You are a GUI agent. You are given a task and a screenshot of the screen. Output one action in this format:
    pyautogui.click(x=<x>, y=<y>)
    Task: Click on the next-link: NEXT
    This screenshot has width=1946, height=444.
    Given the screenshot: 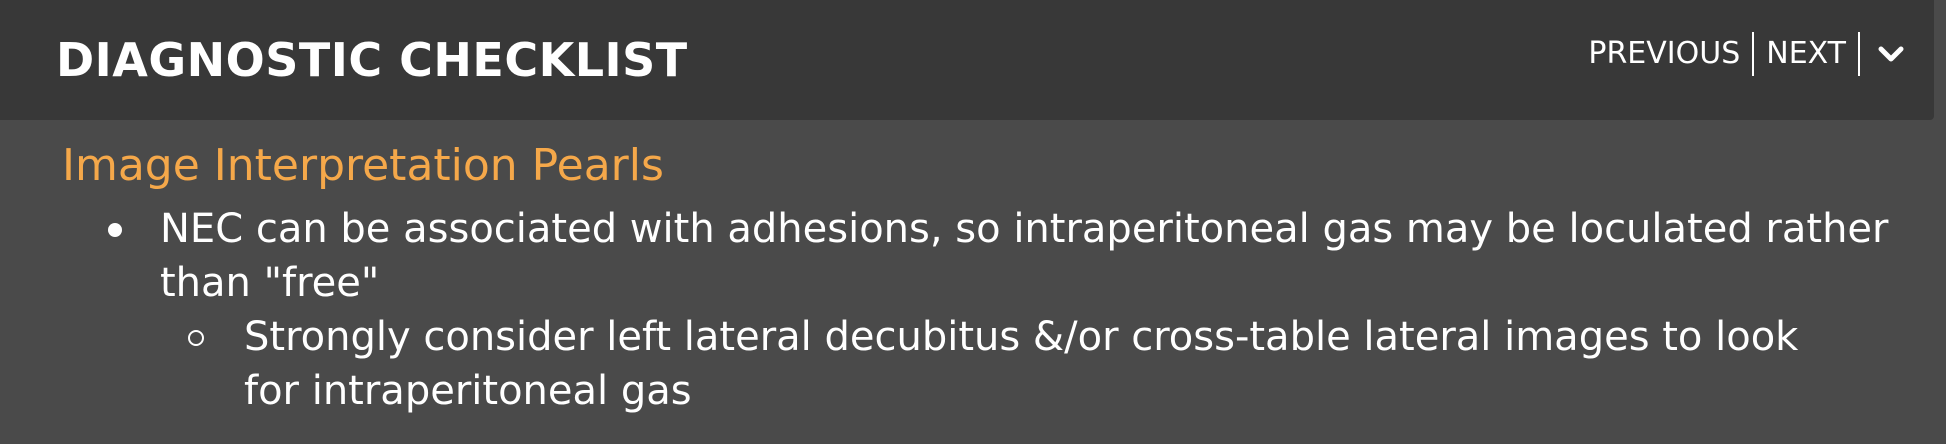 What is the action you would take?
    pyautogui.click(x=1806, y=54)
    